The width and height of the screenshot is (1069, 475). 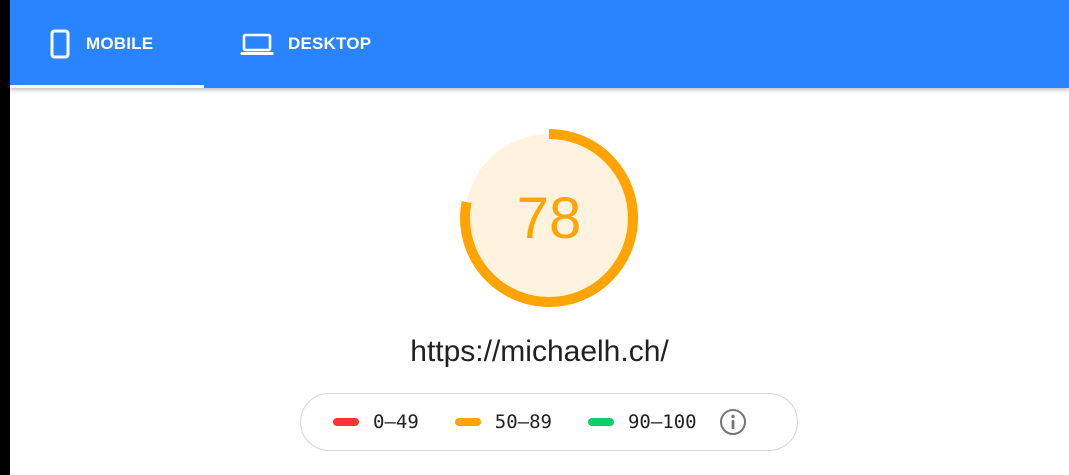 What do you see at coordinates (346, 422) in the screenshot?
I see `legend-swatch-red` at bounding box center [346, 422].